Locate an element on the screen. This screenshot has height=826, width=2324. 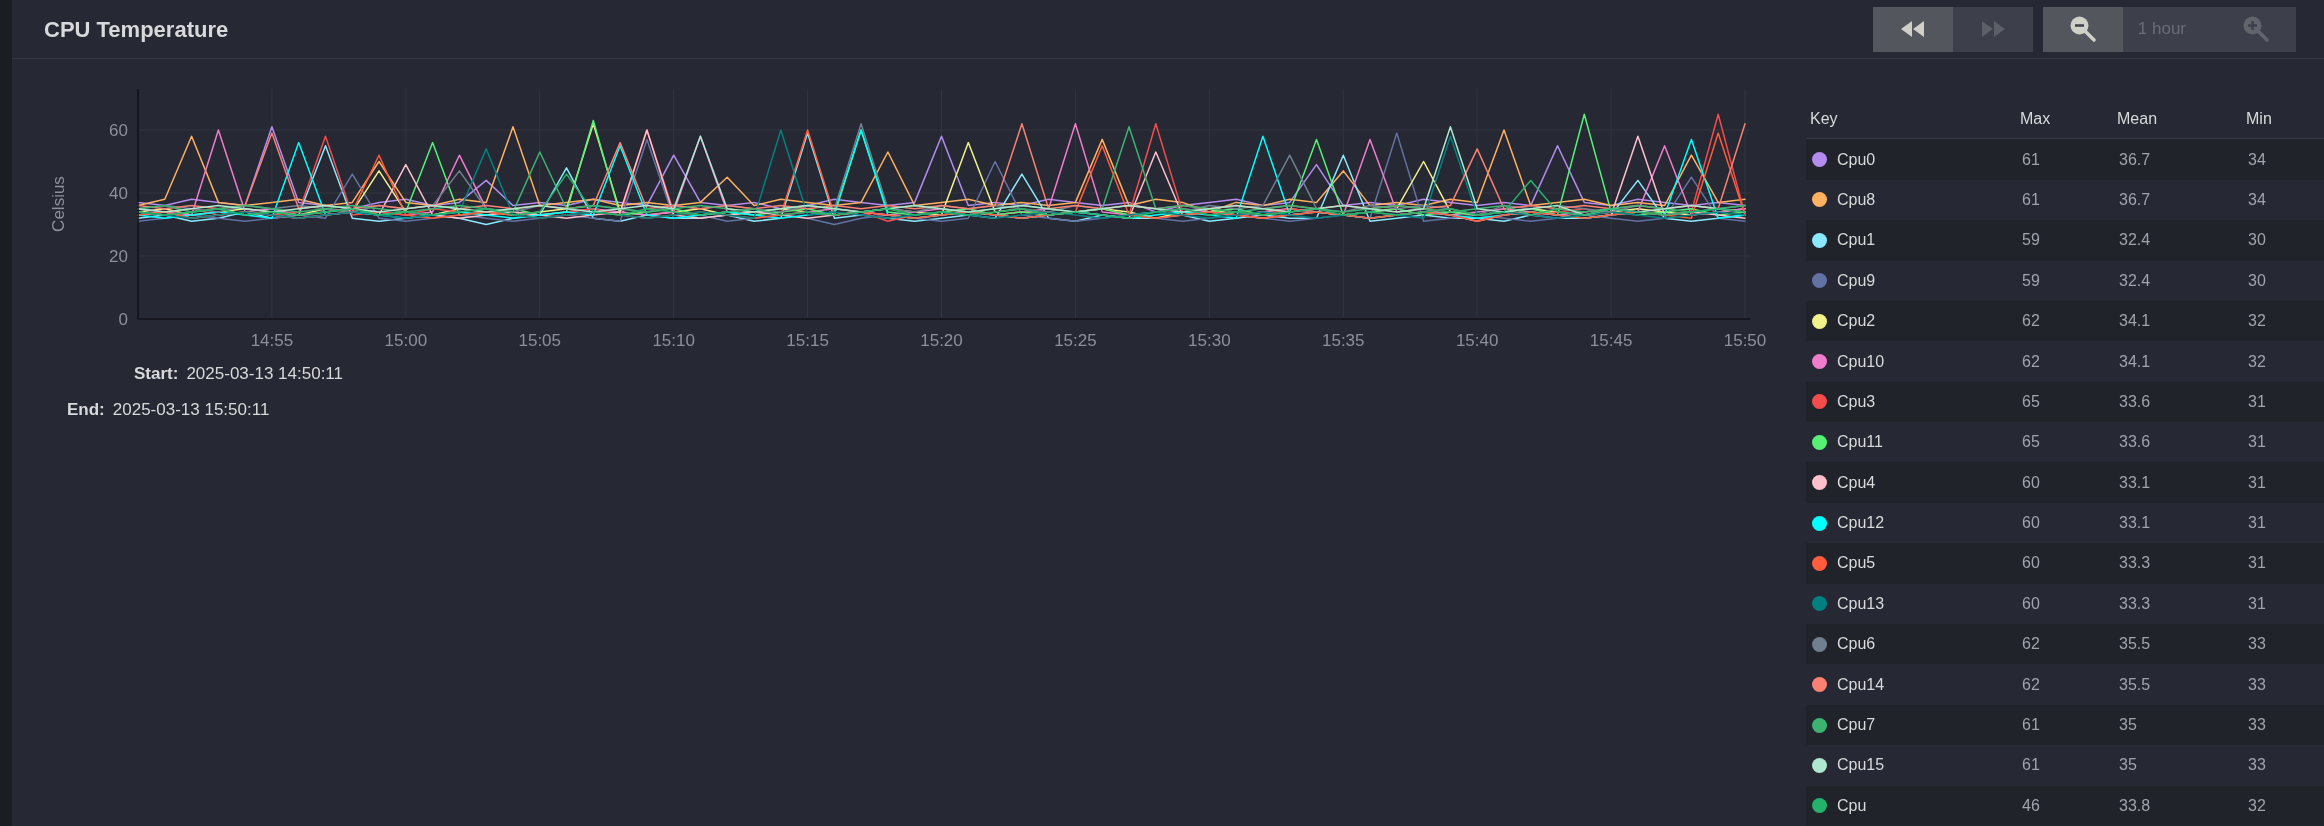
y-tick-label: 20 is located at coordinates (118, 257).